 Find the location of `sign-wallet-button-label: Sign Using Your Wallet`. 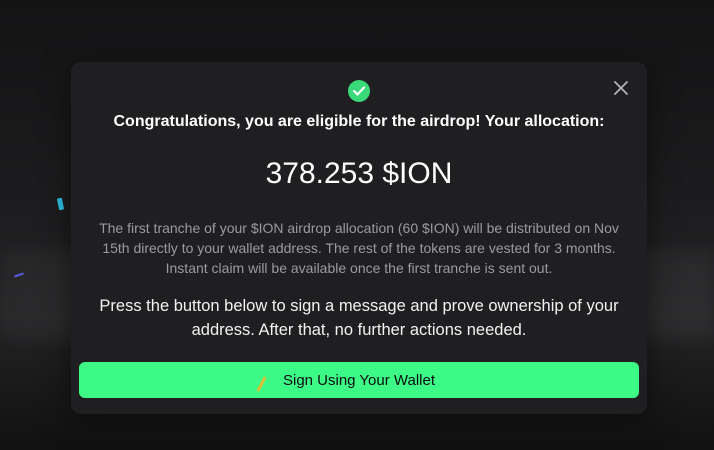

sign-wallet-button-label: Sign Using Your Wallet is located at coordinates (359, 380).